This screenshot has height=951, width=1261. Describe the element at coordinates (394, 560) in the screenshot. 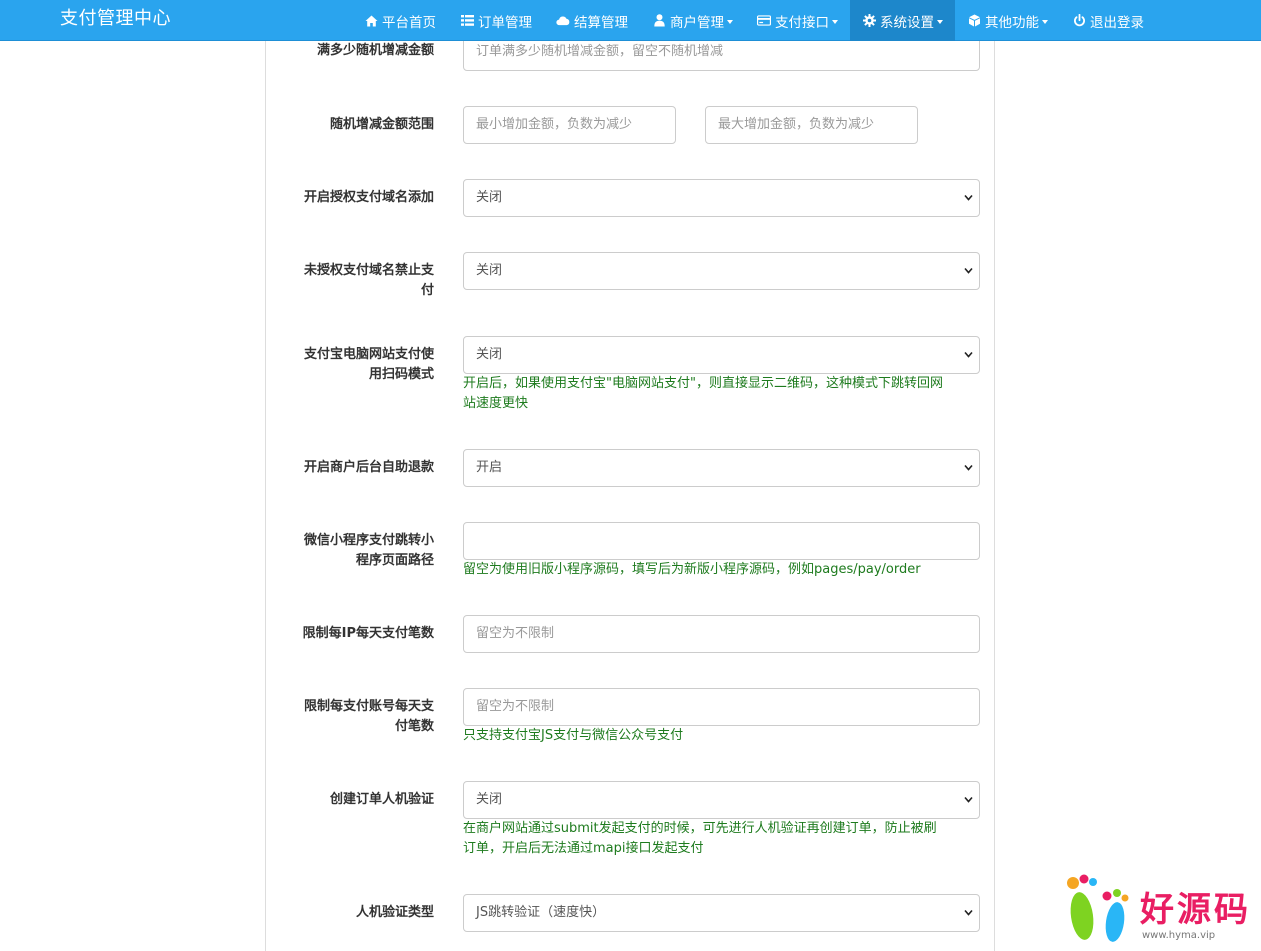

I see `wx-miniprogram-path-label-line2: 程序页面路径` at that location.